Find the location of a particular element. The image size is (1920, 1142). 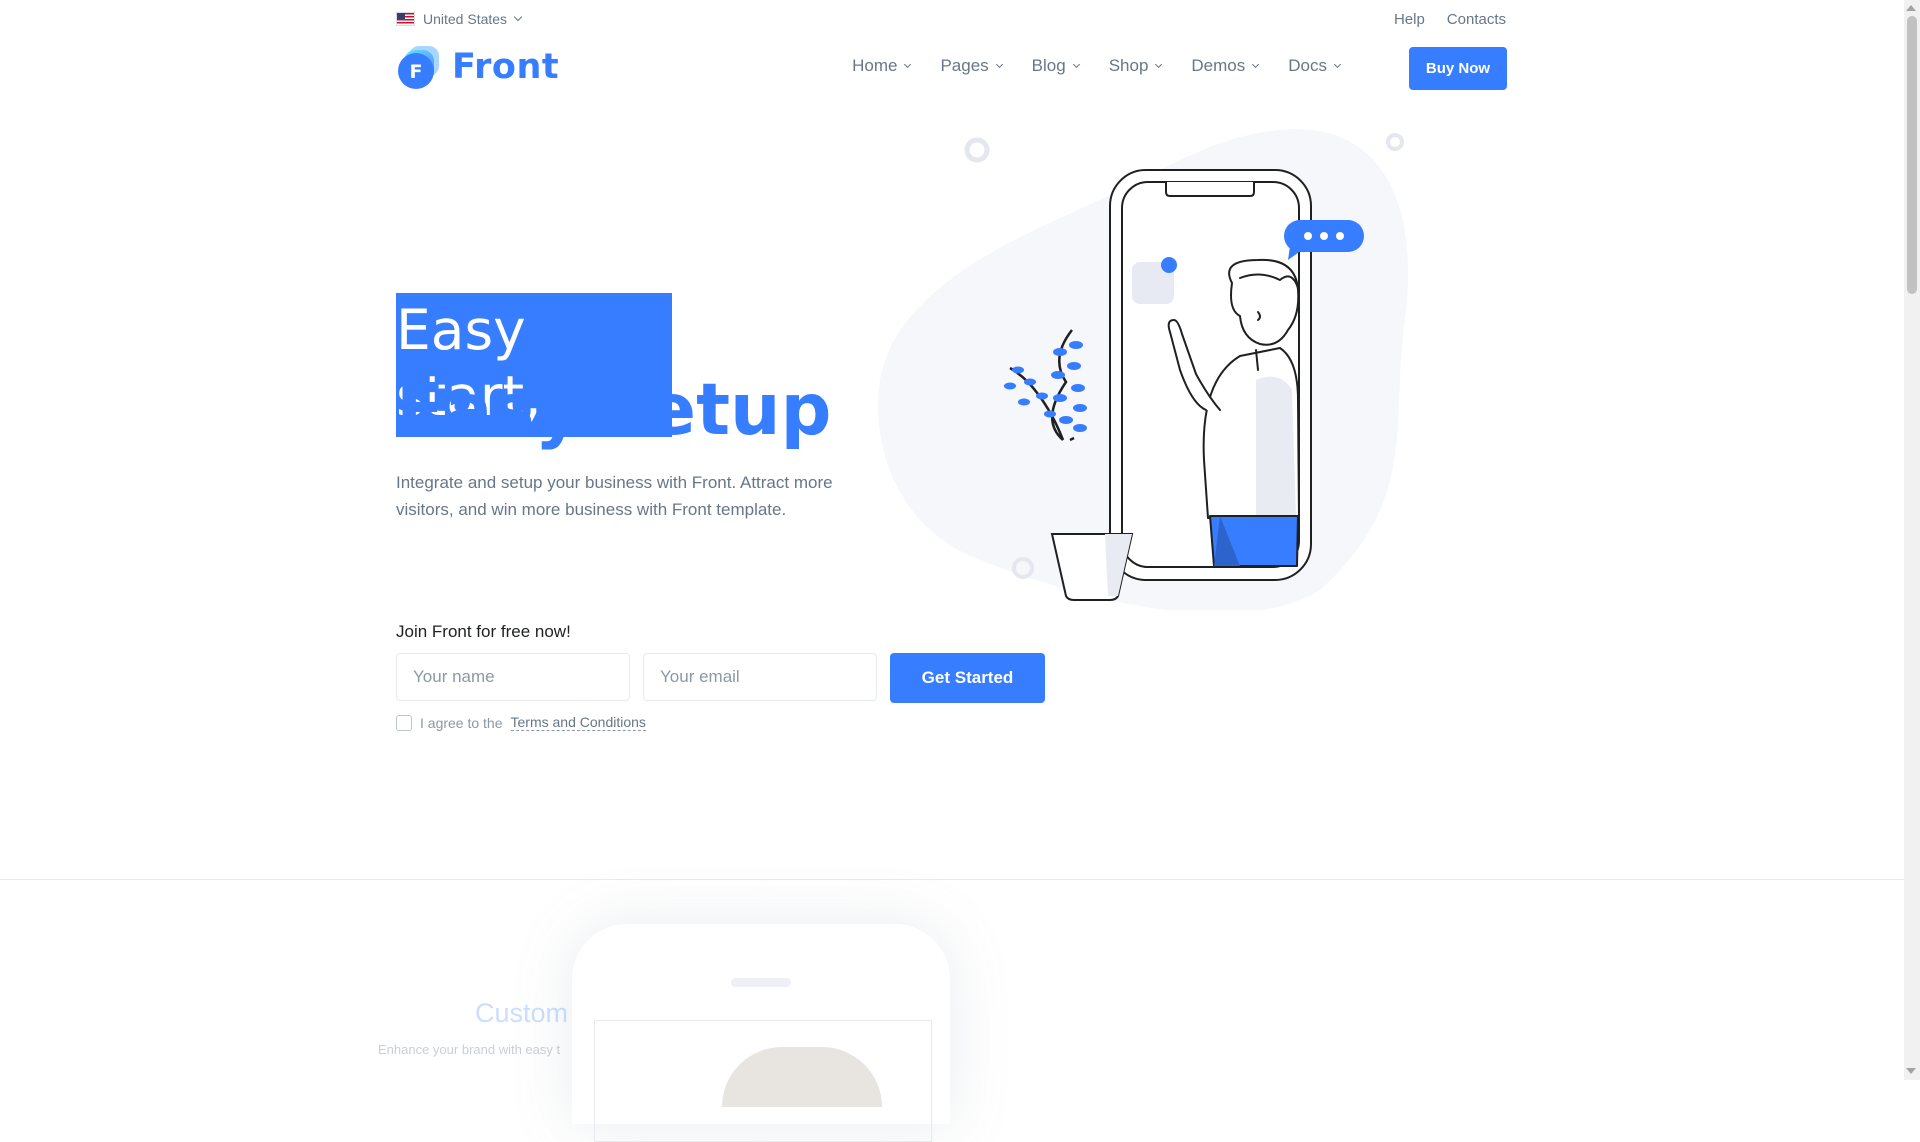

nav-docs-label: Docs is located at coordinates (1307, 65).